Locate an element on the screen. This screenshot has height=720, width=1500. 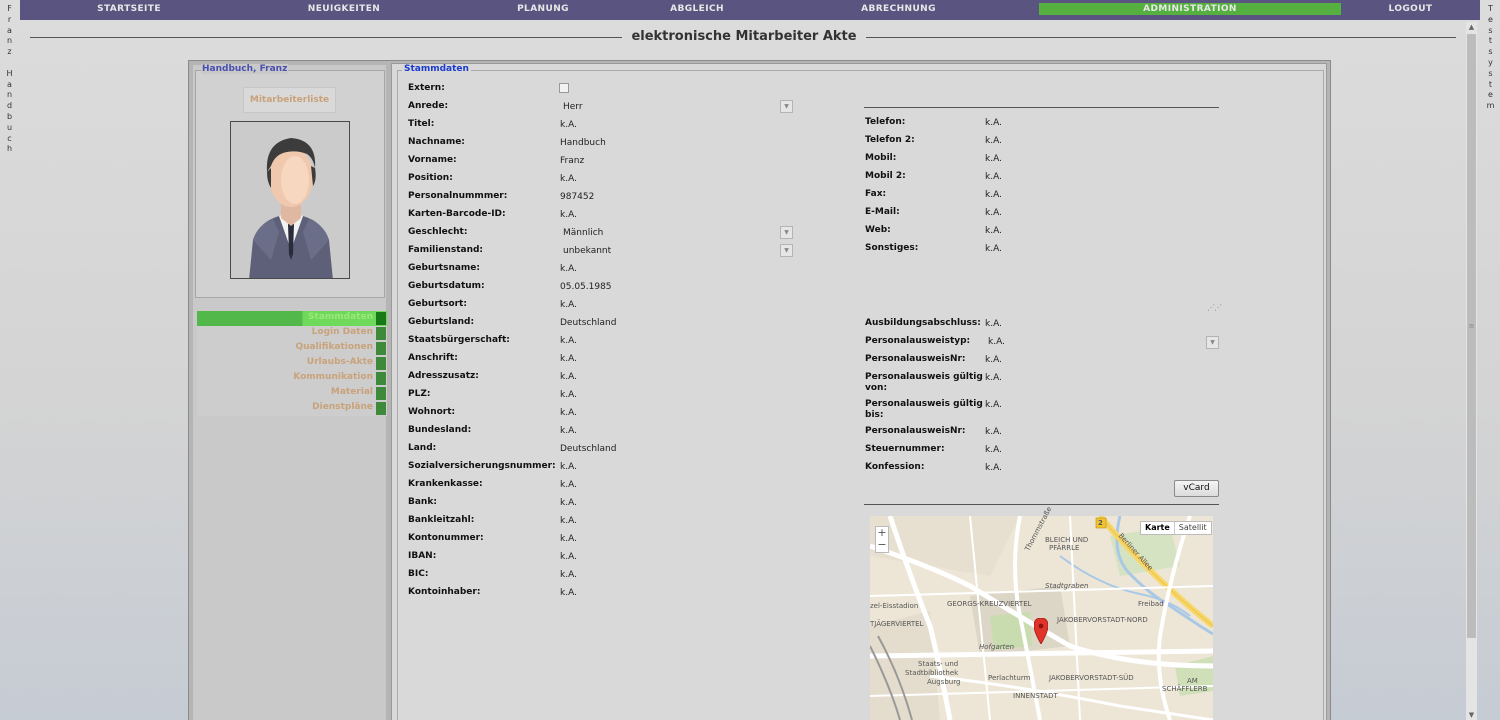
field-label: Personalnummmer: is located at coordinates (458, 196).